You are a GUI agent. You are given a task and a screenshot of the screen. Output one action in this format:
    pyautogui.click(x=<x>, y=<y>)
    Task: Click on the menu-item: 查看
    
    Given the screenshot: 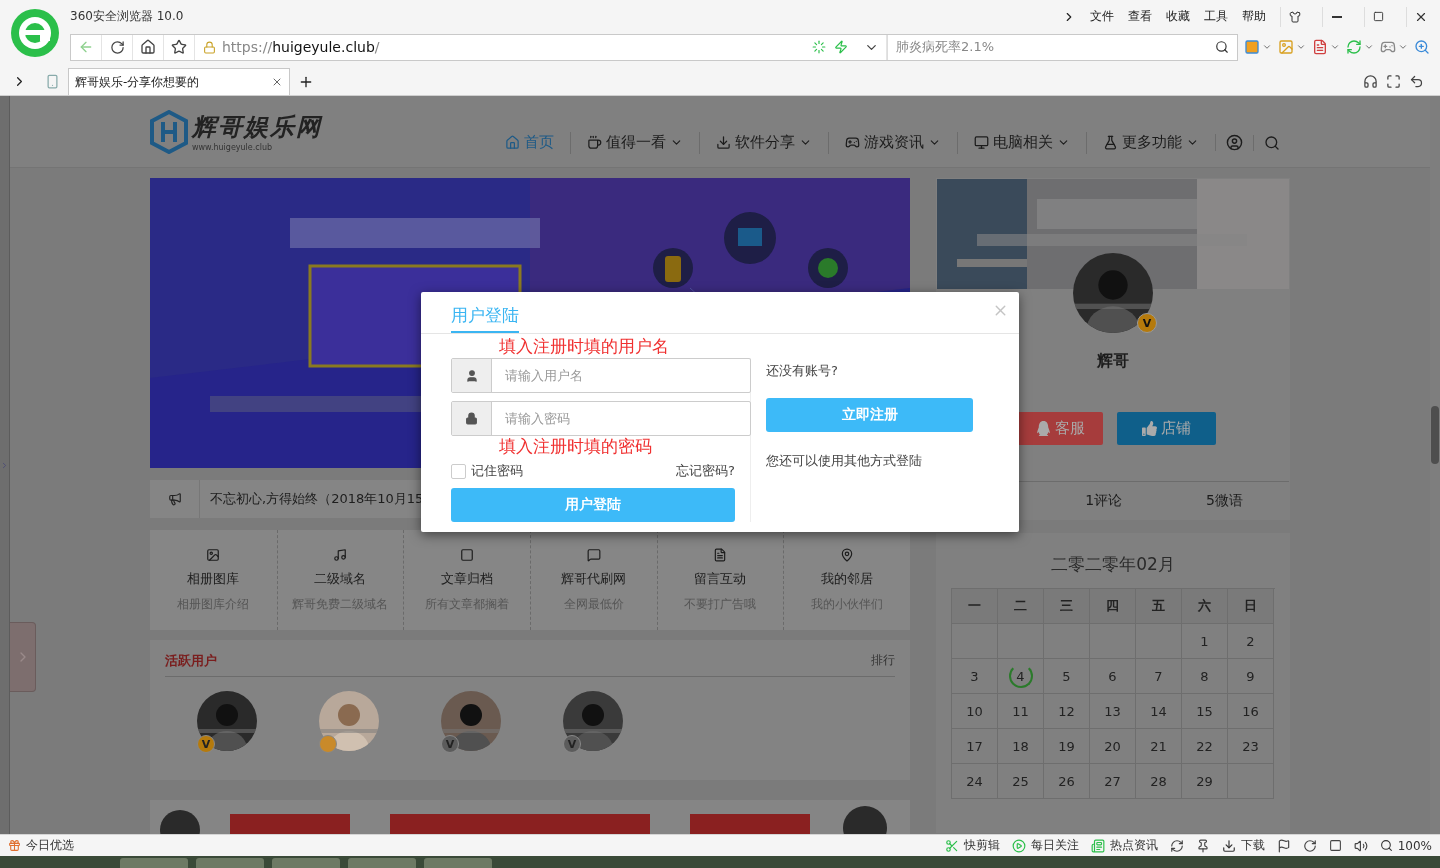 What is the action you would take?
    pyautogui.click(x=1140, y=16)
    